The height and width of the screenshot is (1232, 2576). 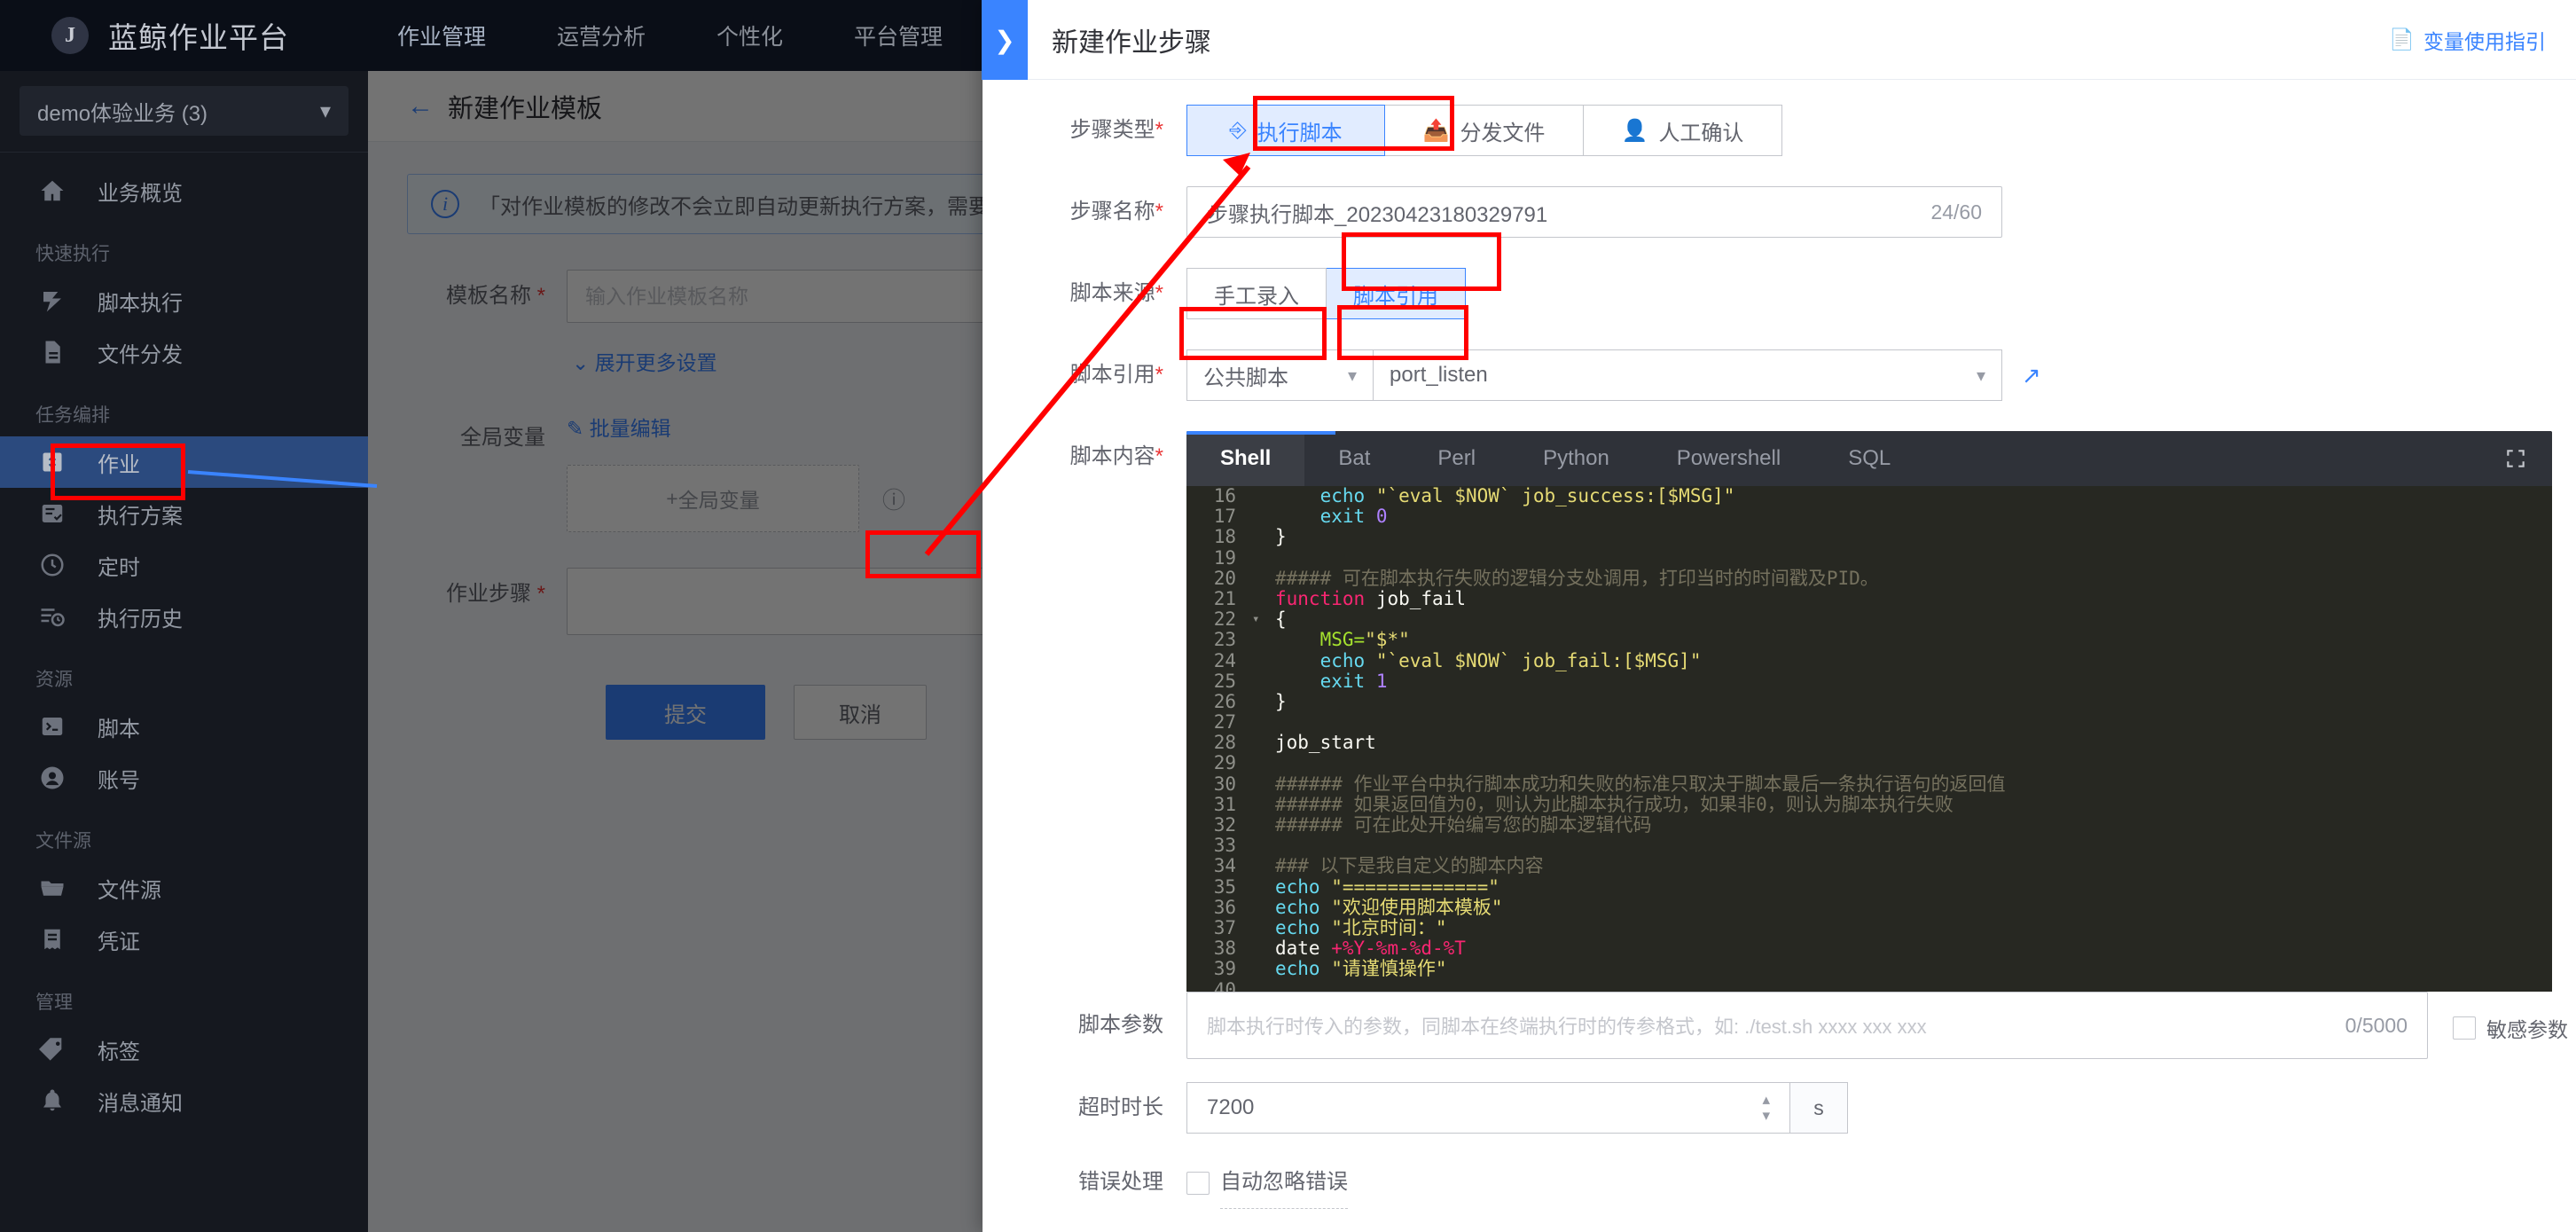 What do you see at coordinates (184, 1049) in the screenshot?
I see `sidebar-item-tag: 标签` at bounding box center [184, 1049].